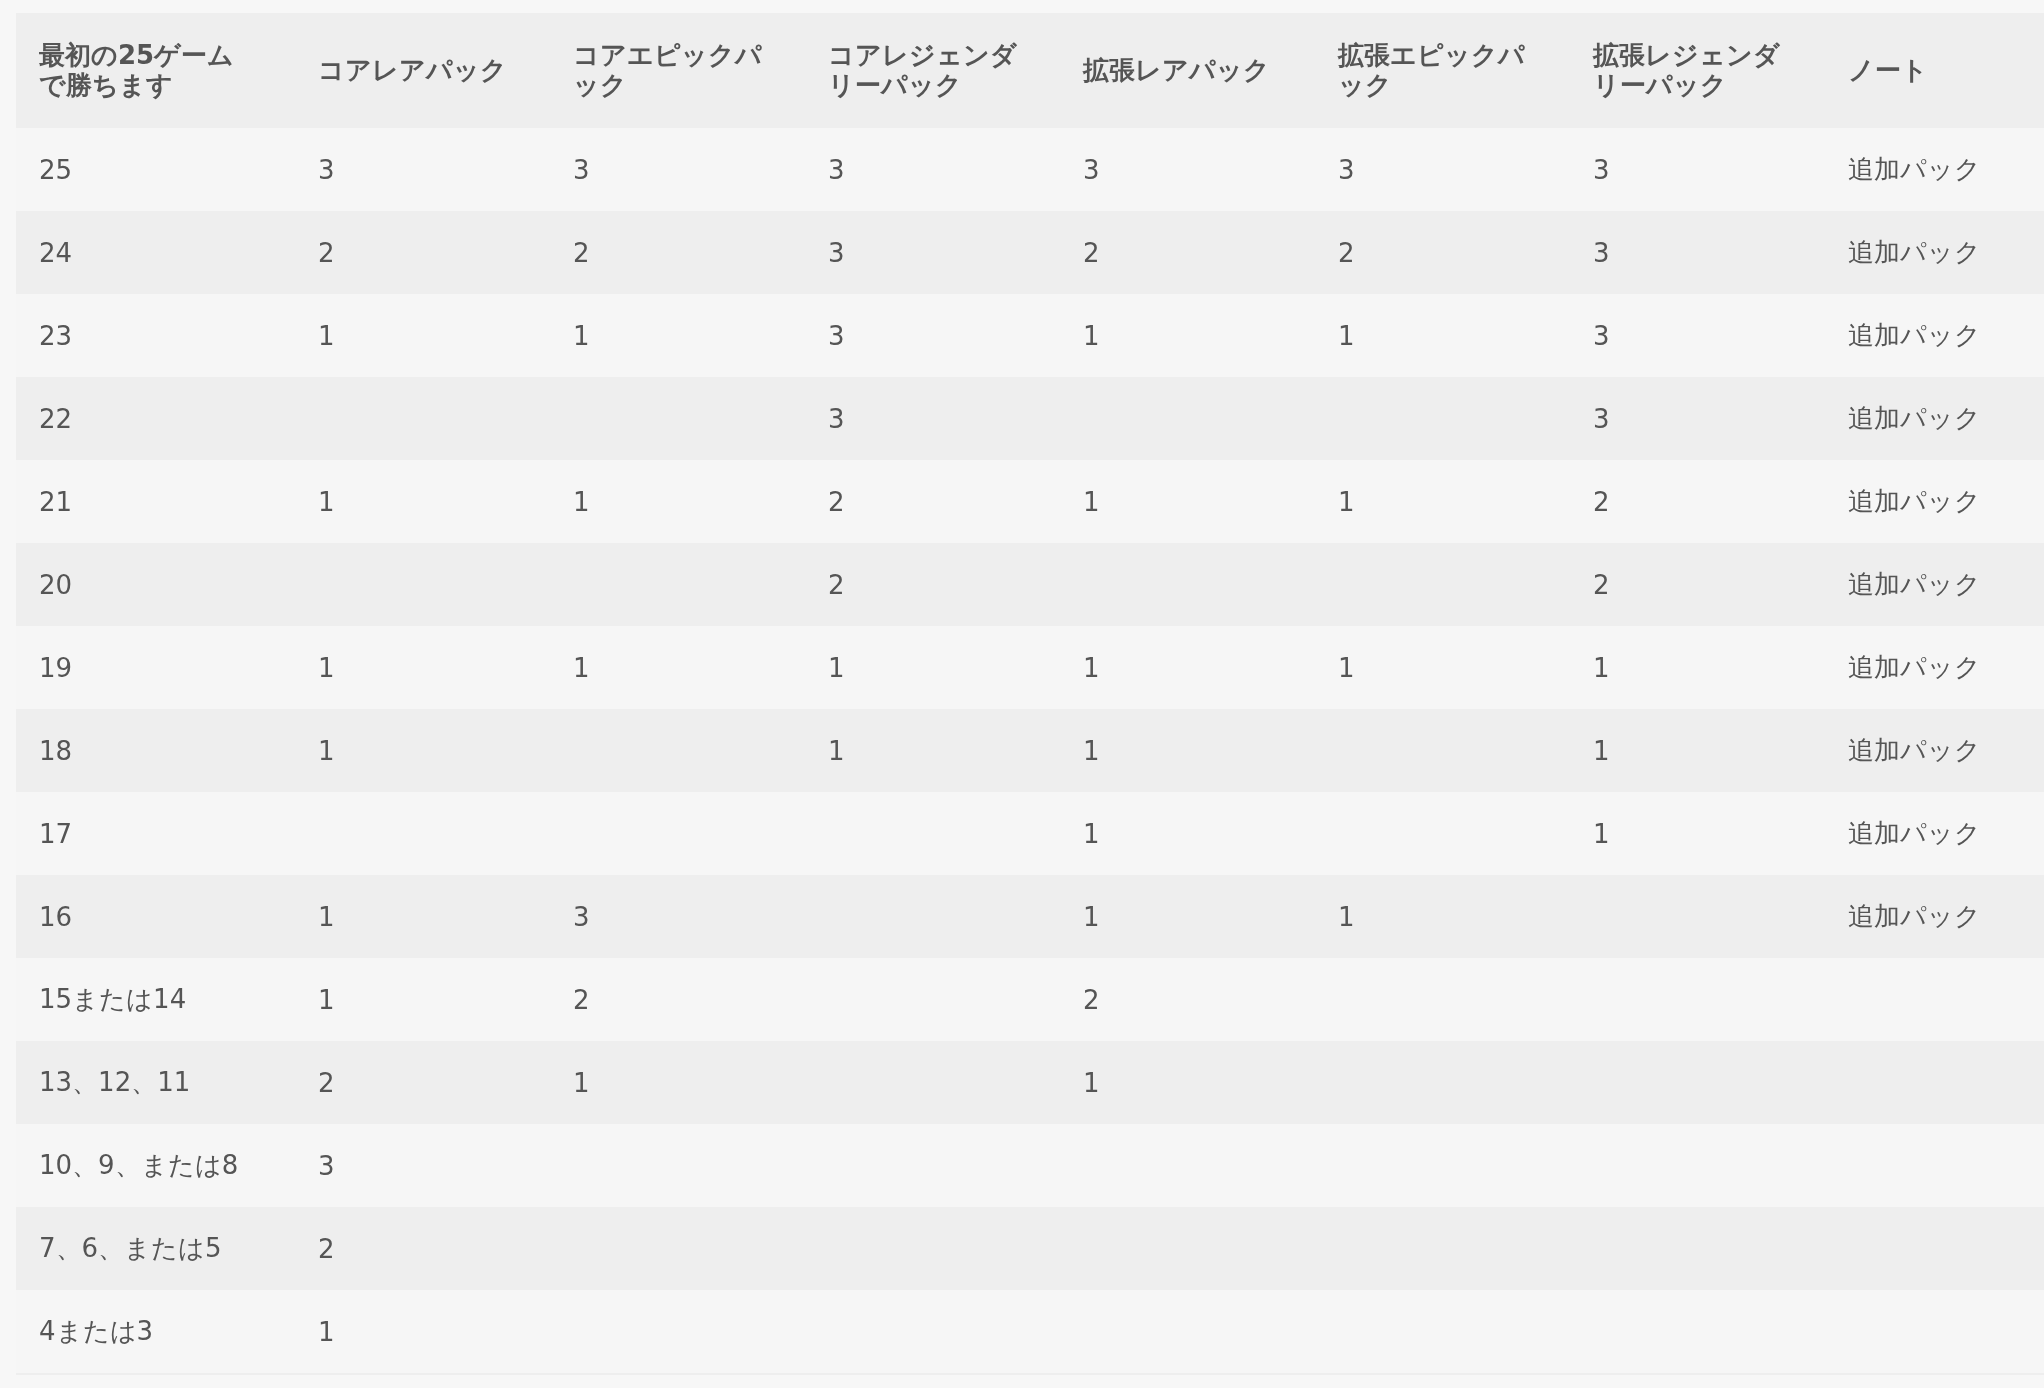  What do you see at coordinates (932, 70) in the screenshot?
I see `column-header: コアレジェンダリーパック` at bounding box center [932, 70].